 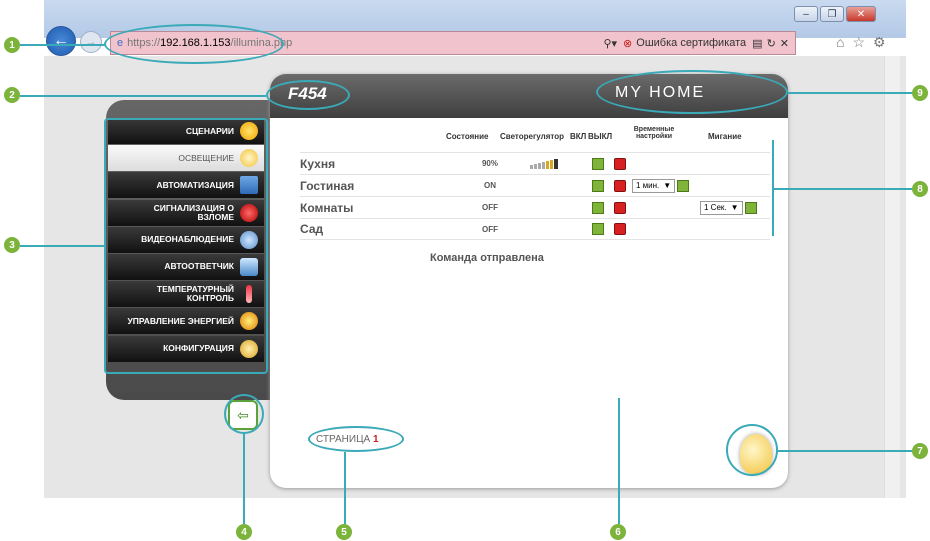 What do you see at coordinates (327, 207) in the screenshot?
I see `row-name: Комнаты` at bounding box center [327, 207].